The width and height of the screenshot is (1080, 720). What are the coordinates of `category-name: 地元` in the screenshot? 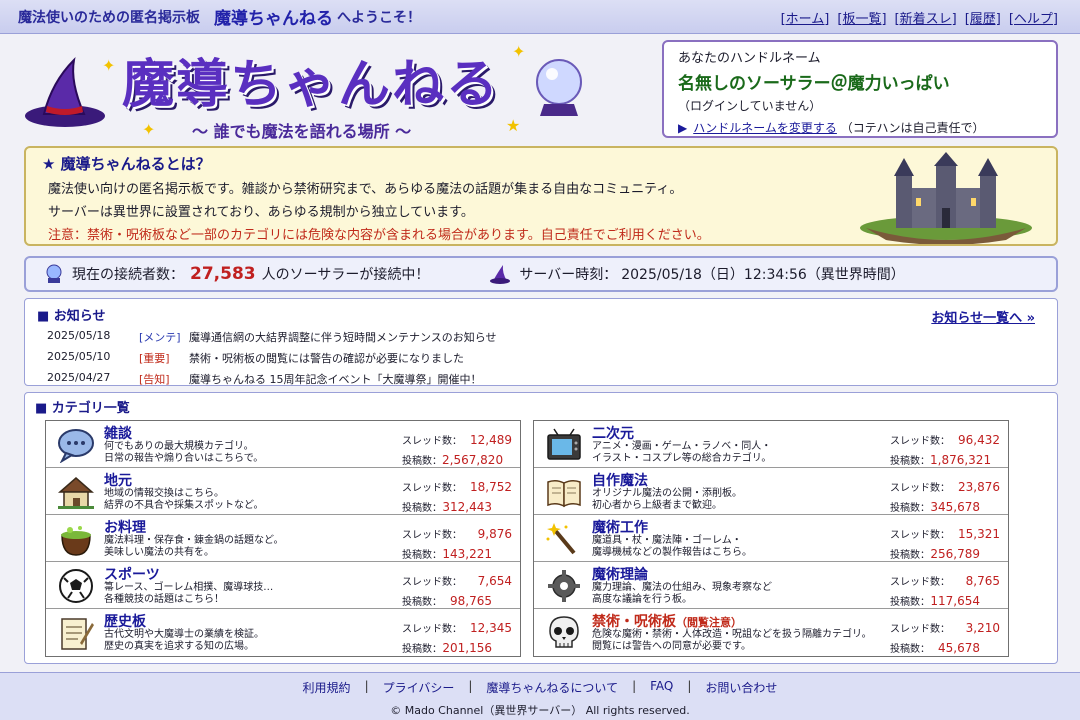 It's located at (118, 480).